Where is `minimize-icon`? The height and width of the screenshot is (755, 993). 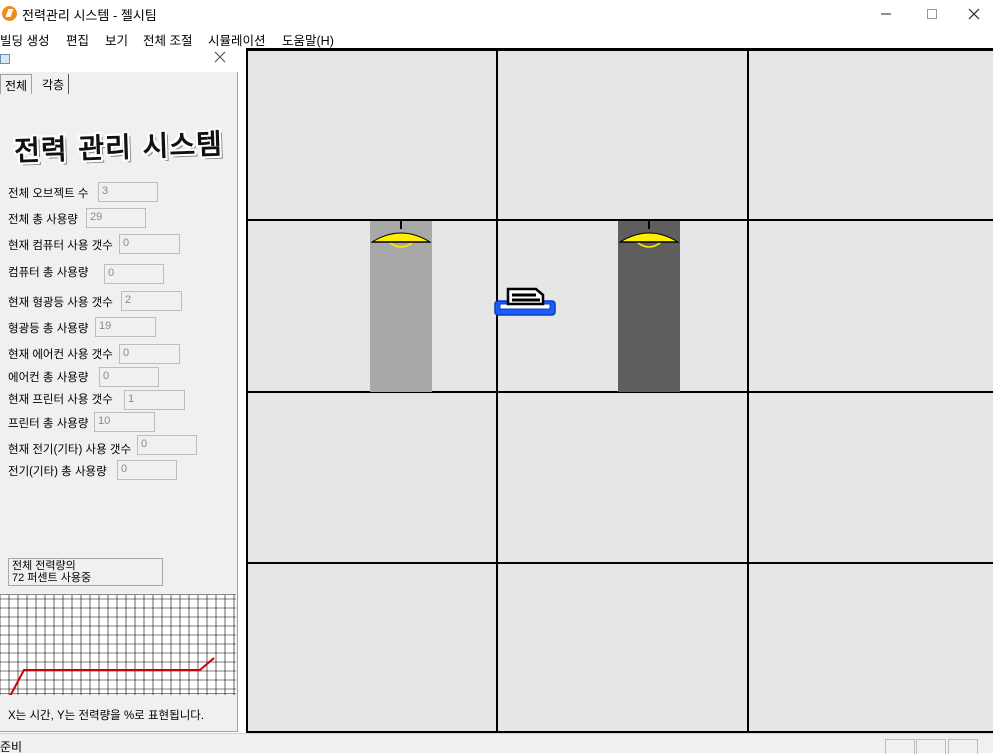 minimize-icon is located at coordinates (886, 14).